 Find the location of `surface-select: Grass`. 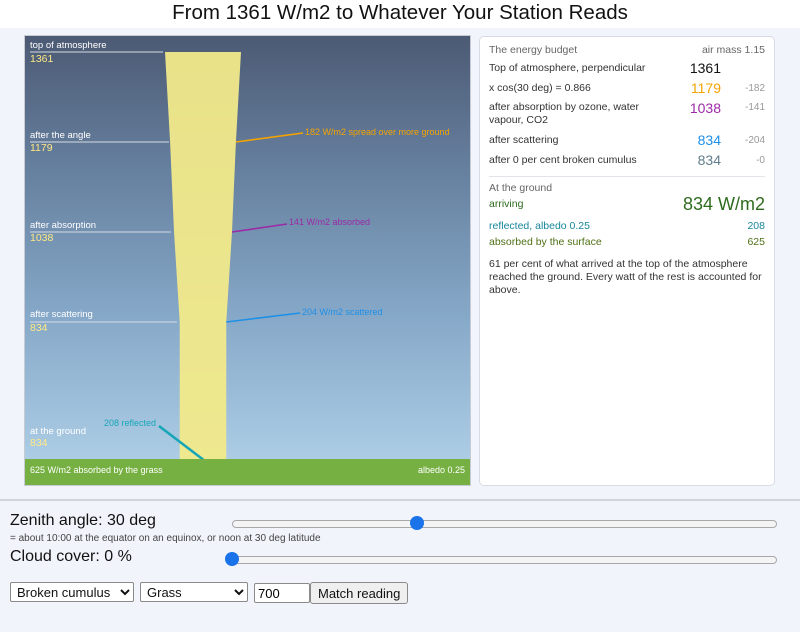

surface-select: Grass is located at coordinates (194, 592).